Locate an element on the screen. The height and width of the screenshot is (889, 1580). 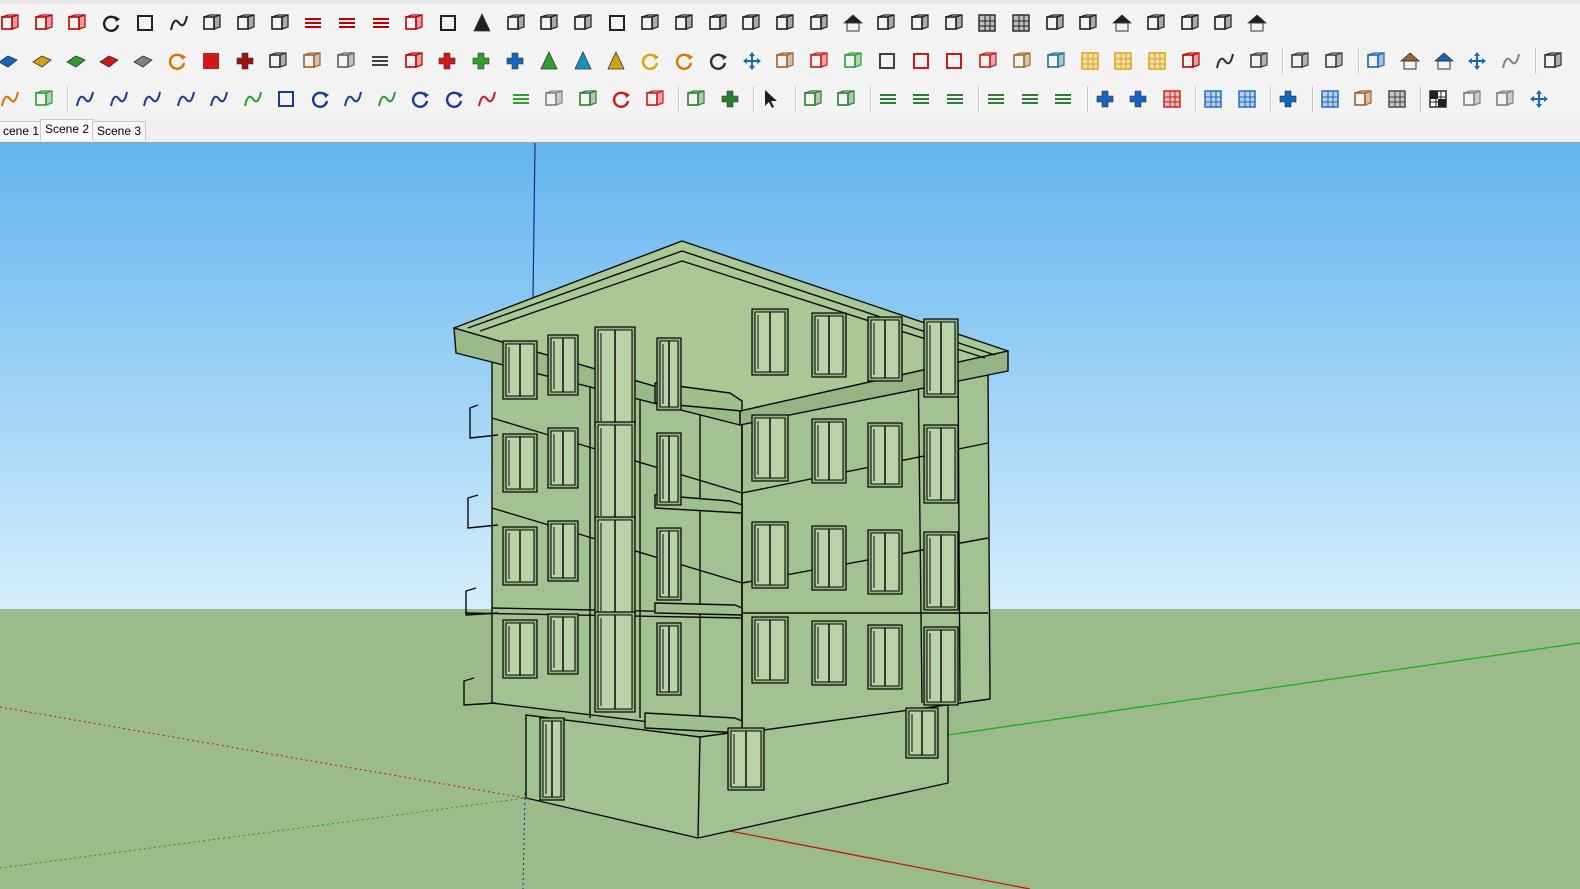
node-path-icon is located at coordinates (414, 61).